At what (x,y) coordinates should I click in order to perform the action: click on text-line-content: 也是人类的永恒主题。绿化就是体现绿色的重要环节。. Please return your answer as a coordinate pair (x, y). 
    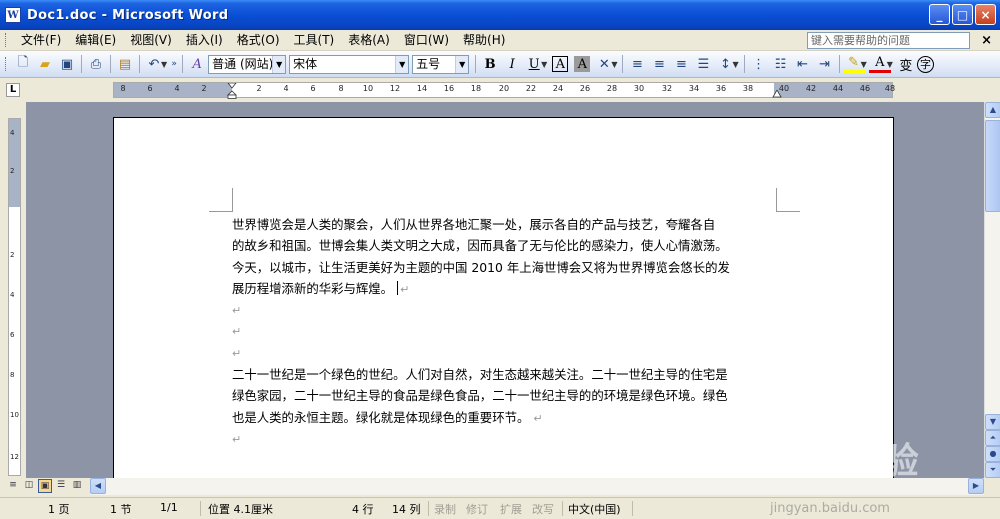
    Looking at the image, I should click on (381, 417).